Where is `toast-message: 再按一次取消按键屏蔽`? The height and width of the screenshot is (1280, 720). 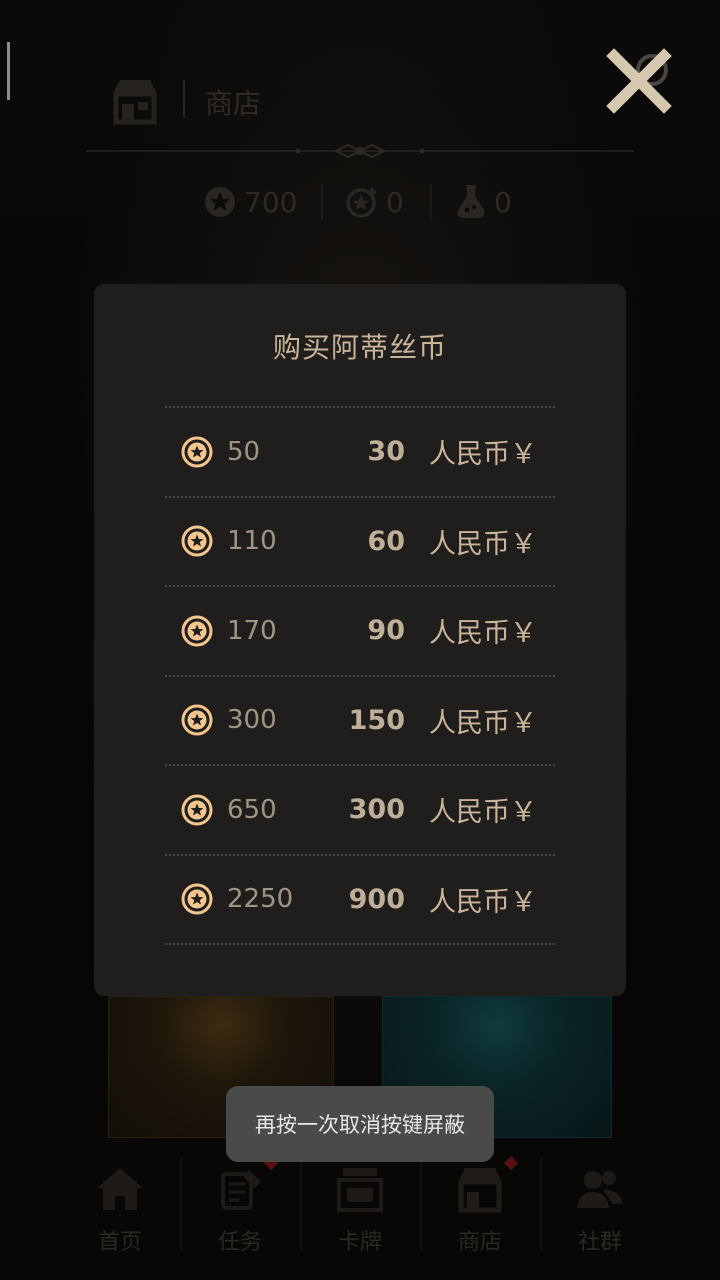
toast-message: 再按一次取消按键屏蔽 is located at coordinates (360, 1124).